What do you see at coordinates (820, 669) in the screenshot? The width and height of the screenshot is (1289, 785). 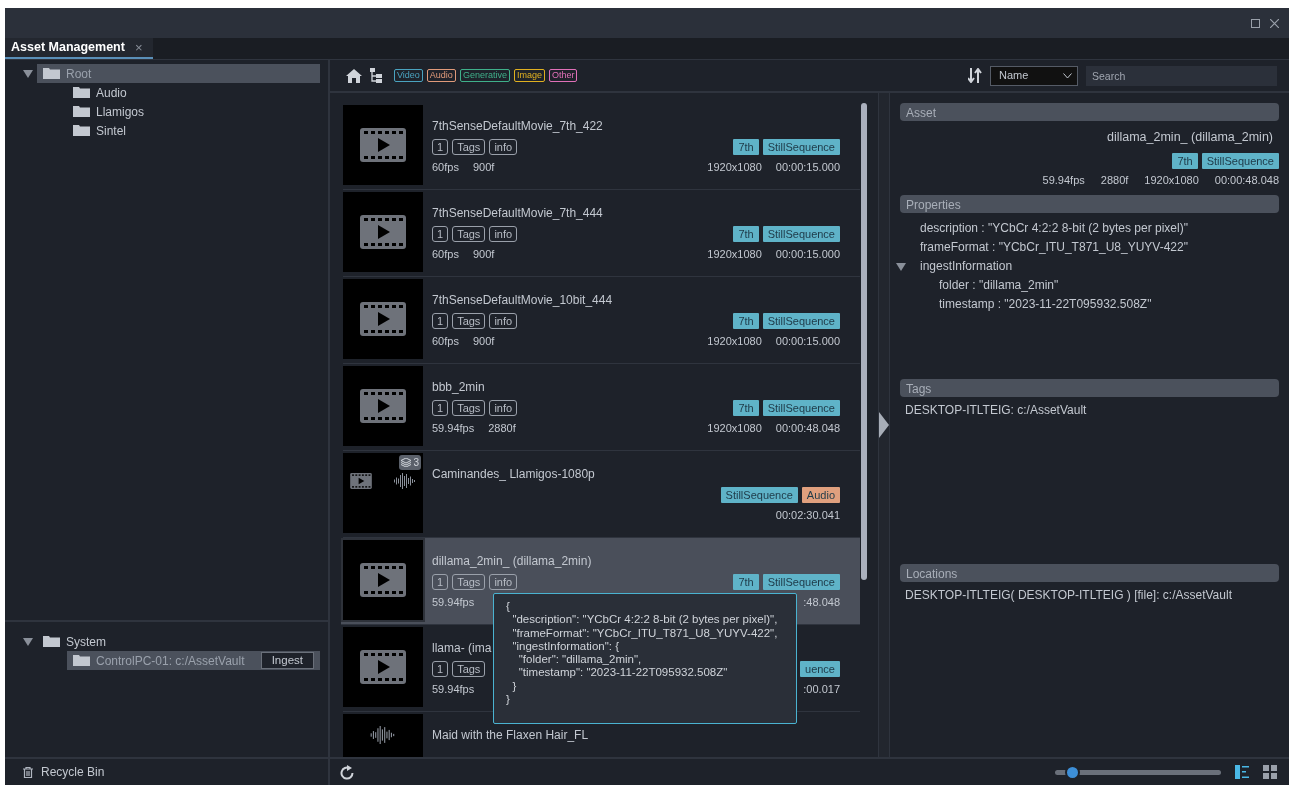 I see `category-badge: uence` at bounding box center [820, 669].